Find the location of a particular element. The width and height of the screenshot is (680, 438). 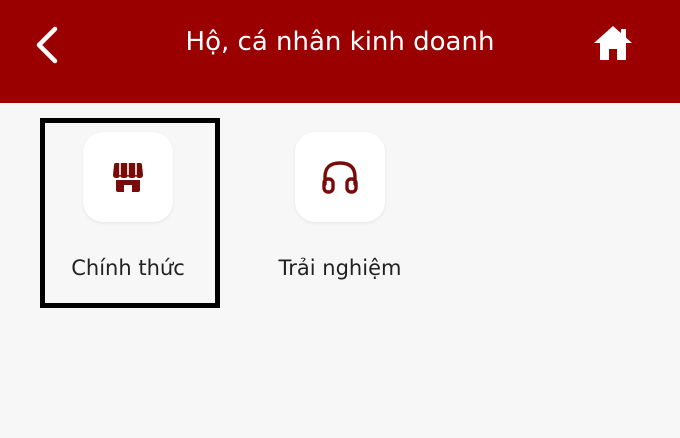

chevron-left-icon is located at coordinates (47, 45).